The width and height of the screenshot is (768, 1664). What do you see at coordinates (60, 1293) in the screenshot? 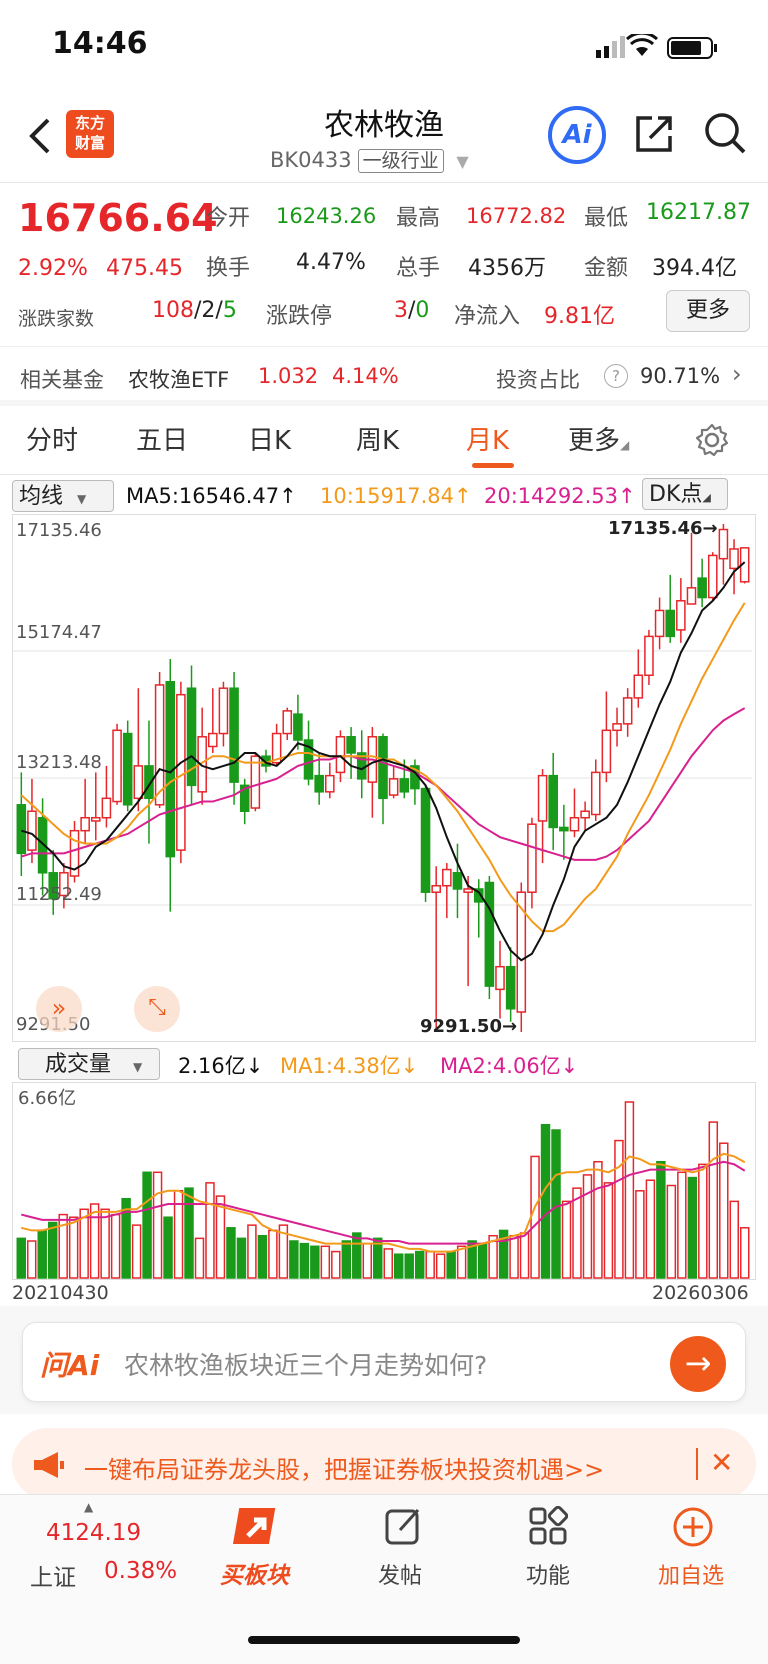
I see `date-start: 20210430` at bounding box center [60, 1293].